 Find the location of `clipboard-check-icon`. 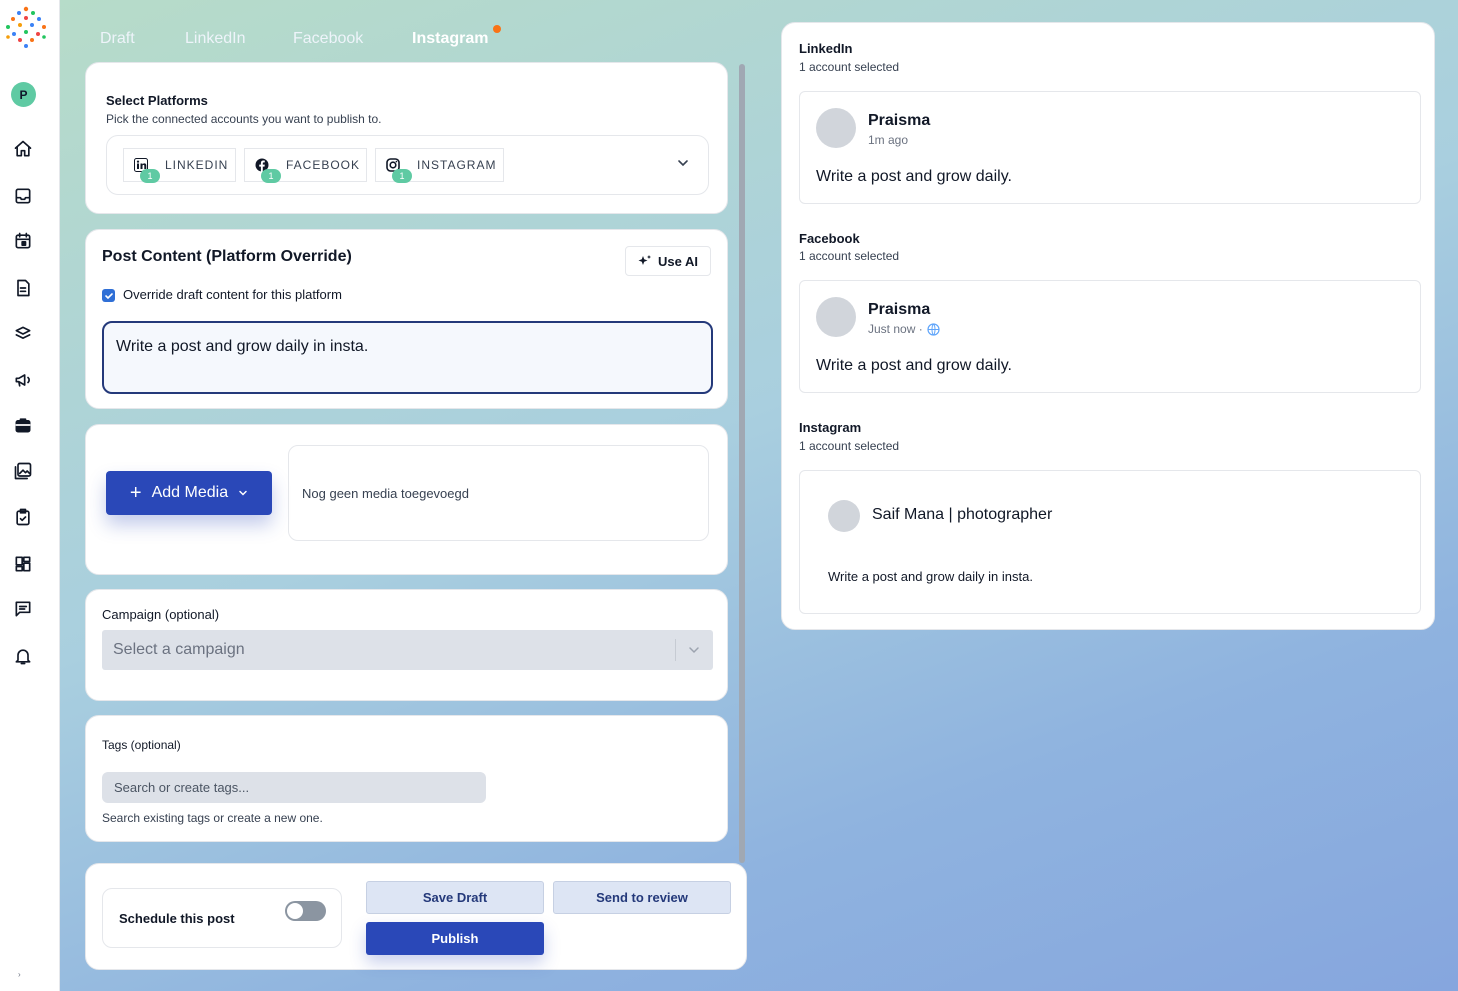

clipboard-check-icon is located at coordinates (23, 517).